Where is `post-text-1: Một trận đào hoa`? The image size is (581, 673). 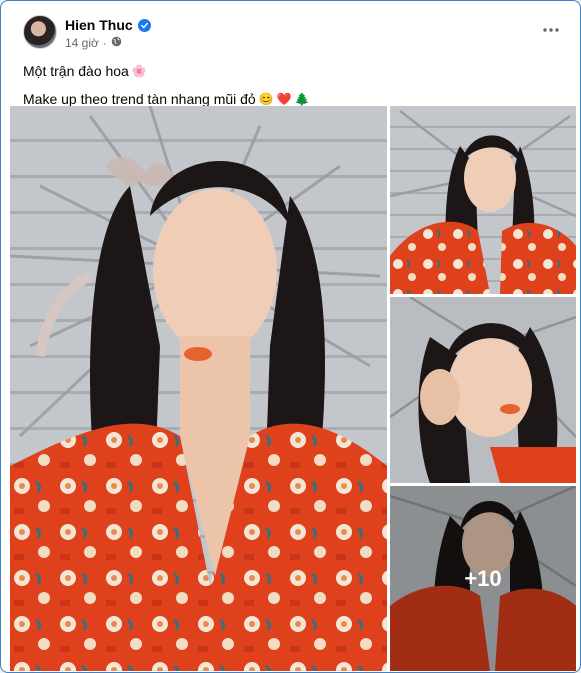 post-text-1: Một trận đào hoa is located at coordinates (76, 71).